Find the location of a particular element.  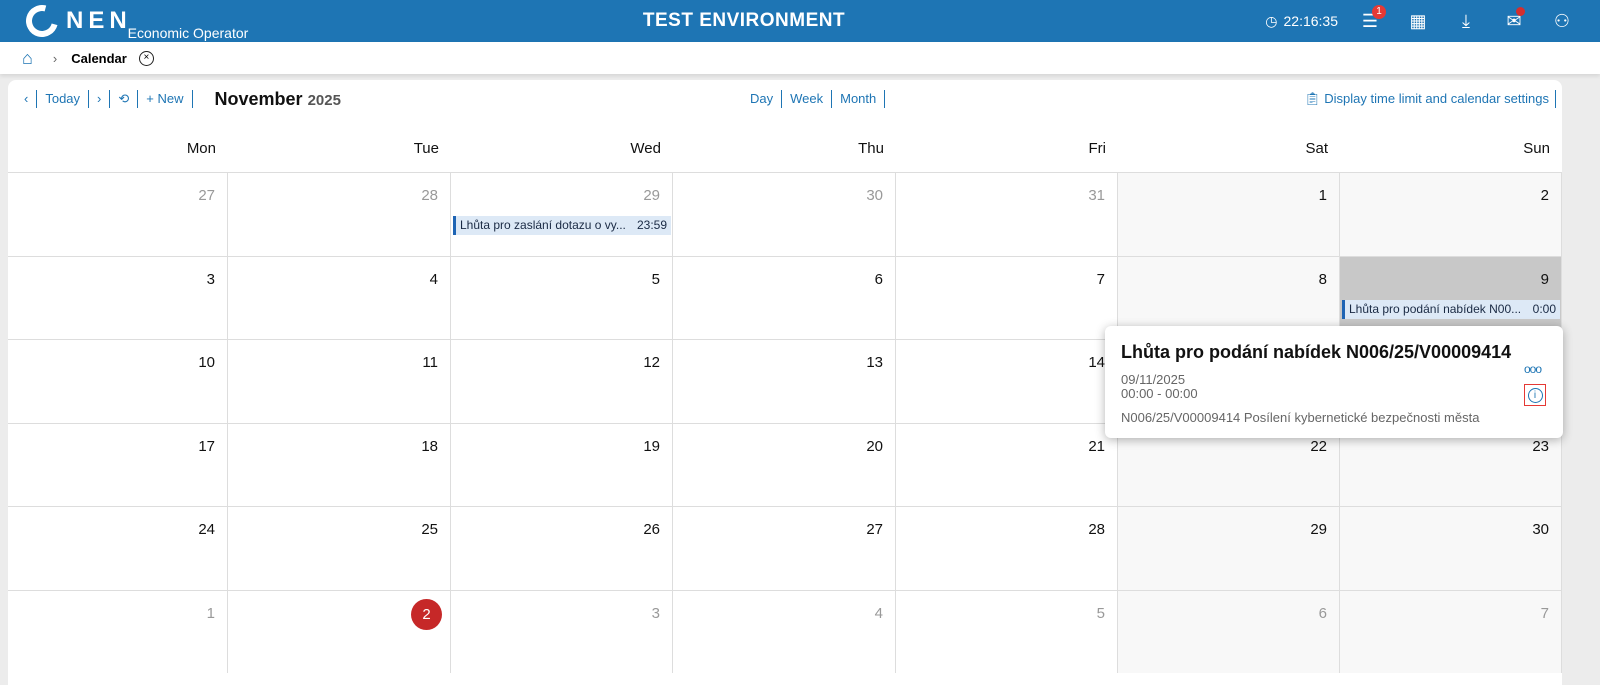

weekday-header: Tue is located at coordinates (426, 148).